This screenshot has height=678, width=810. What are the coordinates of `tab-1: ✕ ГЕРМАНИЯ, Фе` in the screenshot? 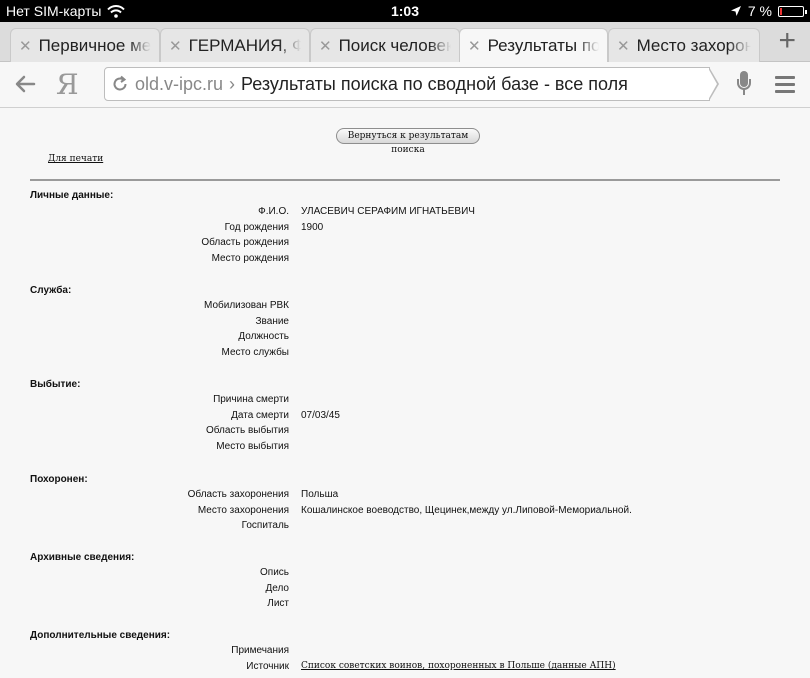 It's located at (235, 45).